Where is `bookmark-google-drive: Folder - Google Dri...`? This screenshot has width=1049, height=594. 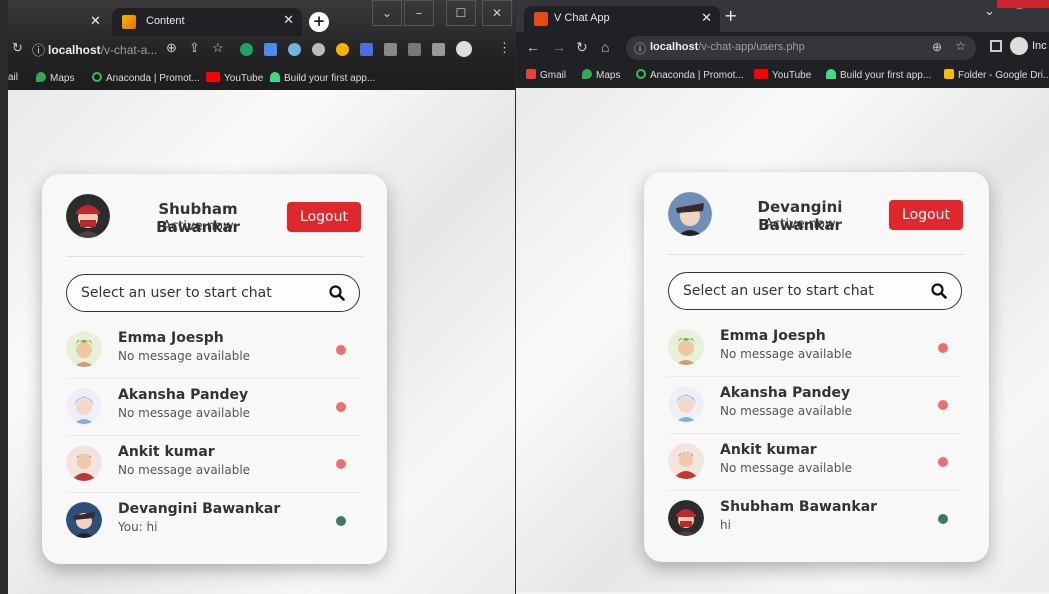 bookmark-google-drive: Folder - Google Dri... is located at coordinates (996, 75).